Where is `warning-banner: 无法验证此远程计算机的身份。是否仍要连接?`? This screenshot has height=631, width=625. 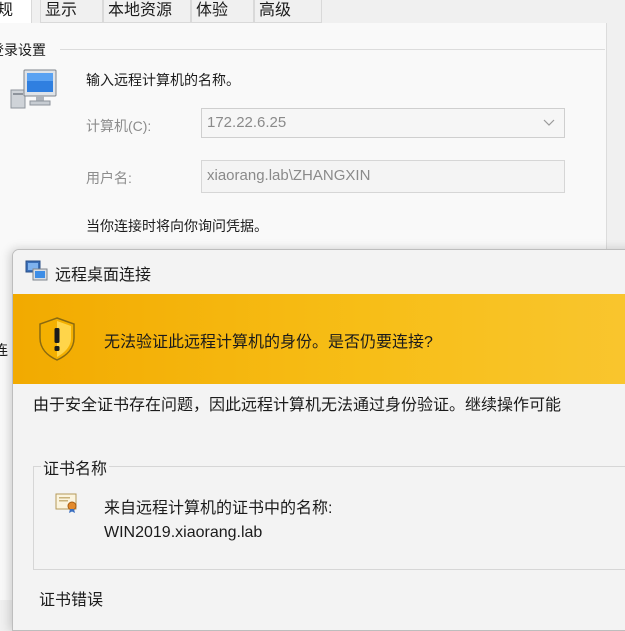
warning-banner: 无法验证此远程计算机的身份。是否仍要连接? is located at coordinates (319, 339).